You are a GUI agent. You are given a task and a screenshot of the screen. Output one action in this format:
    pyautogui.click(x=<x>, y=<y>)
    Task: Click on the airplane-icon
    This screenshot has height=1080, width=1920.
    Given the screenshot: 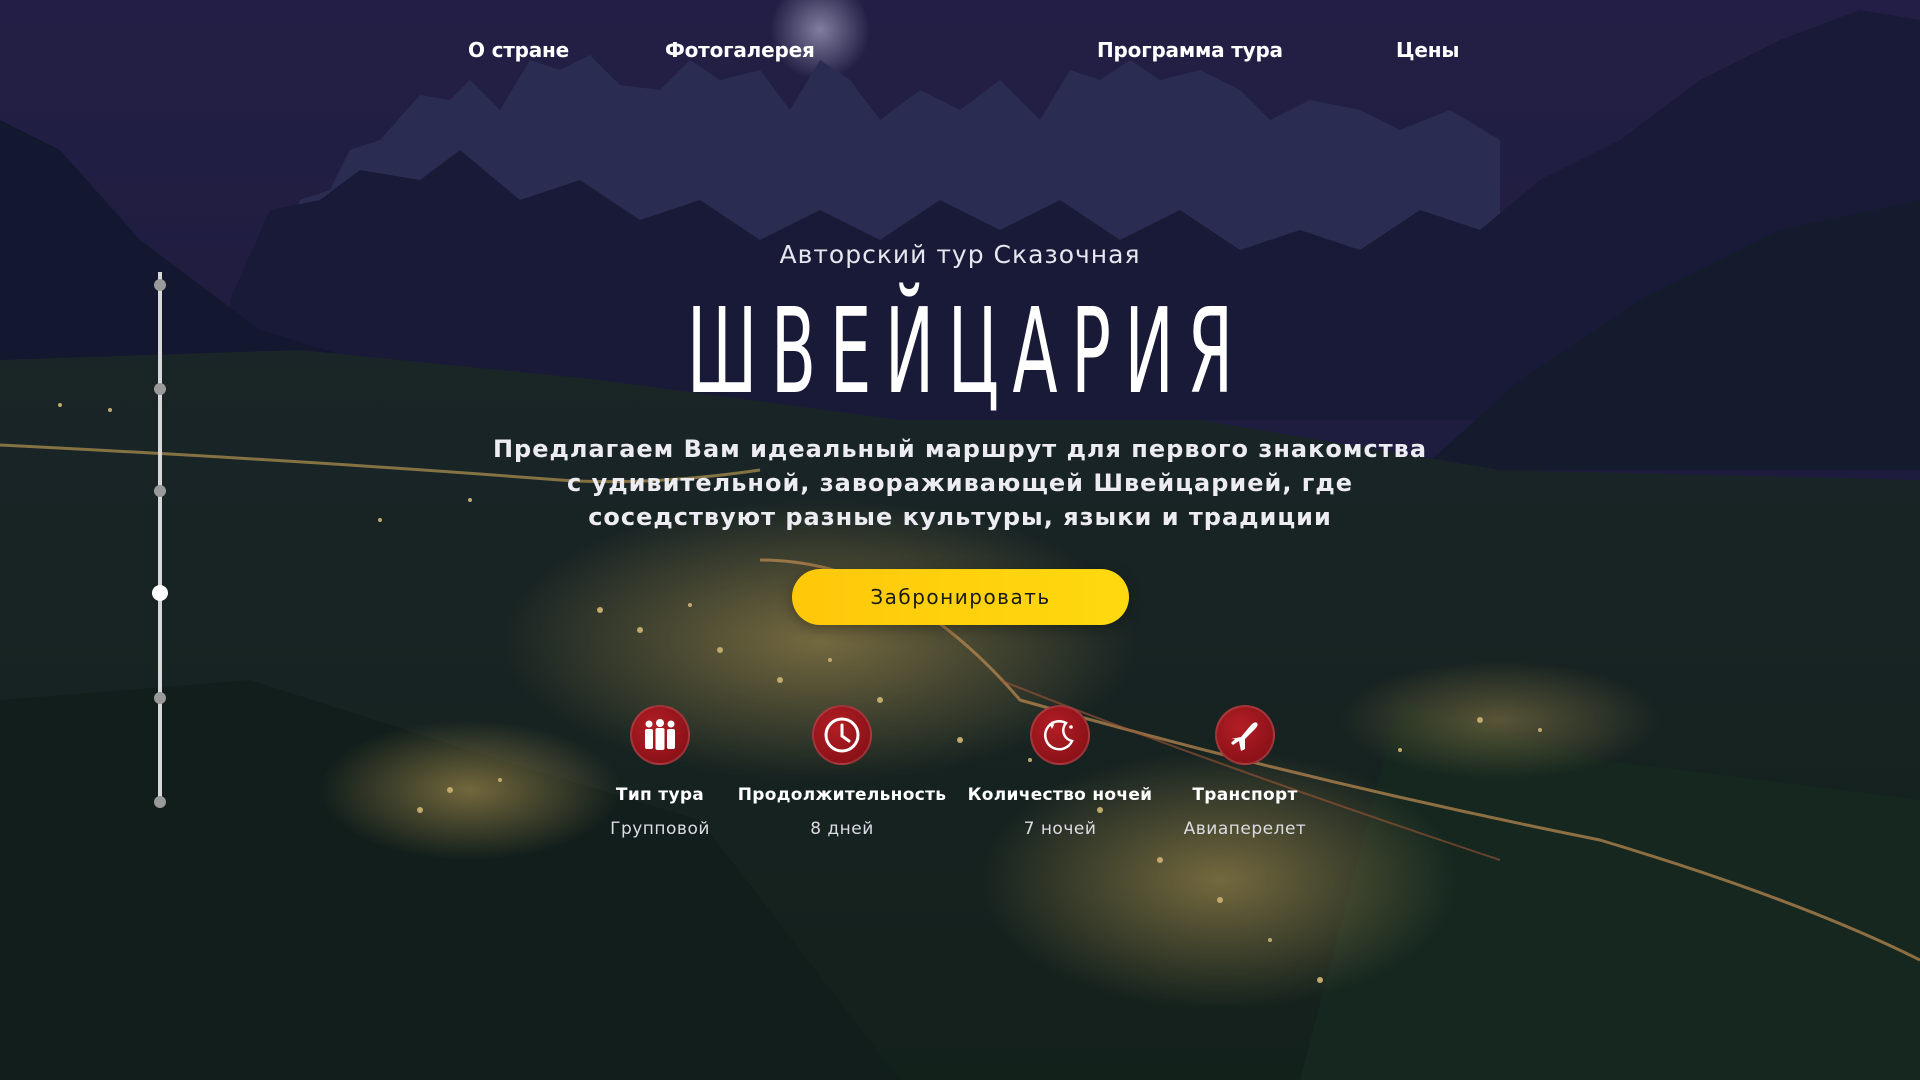 What is the action you would take?
    pyautogui.click(x=1245, y=735)
    